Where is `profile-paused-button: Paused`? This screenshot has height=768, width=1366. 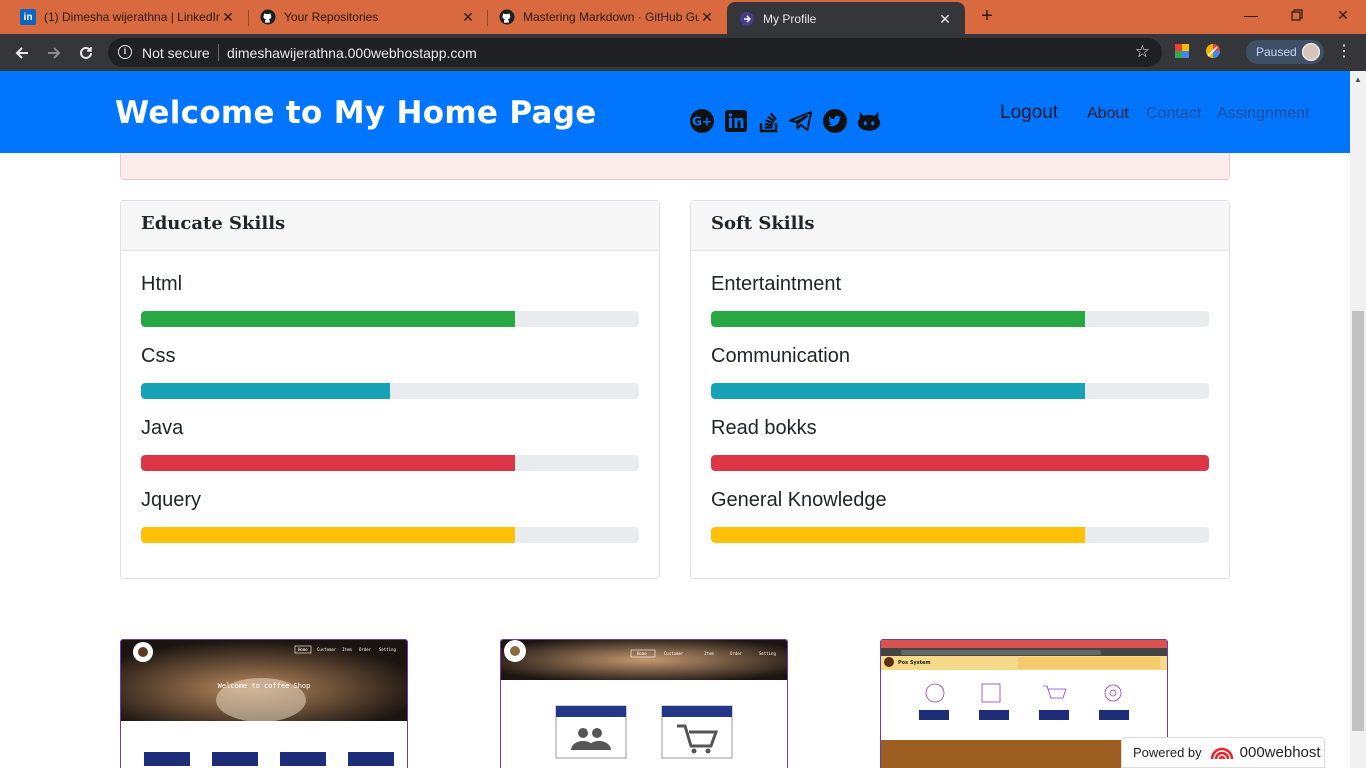
profile-paused-button: Paused is located at coordinates (1285, 52).